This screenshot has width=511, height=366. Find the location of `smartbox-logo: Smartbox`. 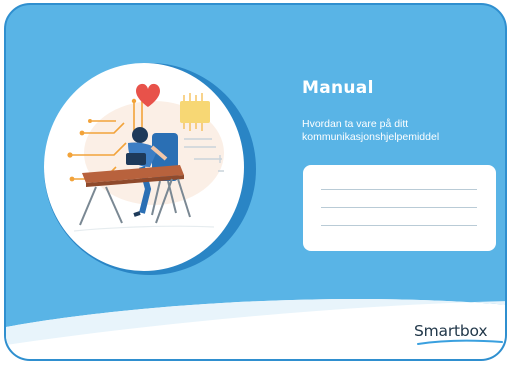

smartbox-logo: Smartbox is located at coordinates (461, 337).